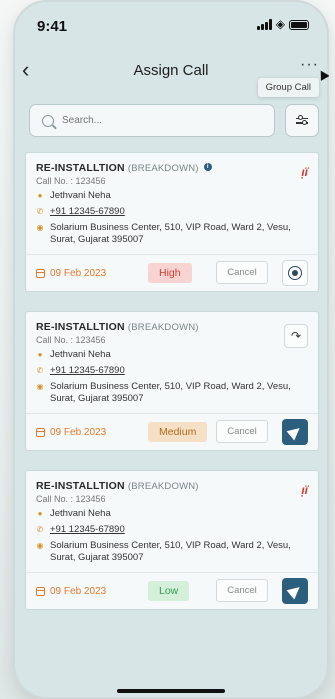 The height and width of the screenshot is (699, 335). Describe the element at coordinates (207, 167) in the screenshot. I see `info-icon: i` at that location.